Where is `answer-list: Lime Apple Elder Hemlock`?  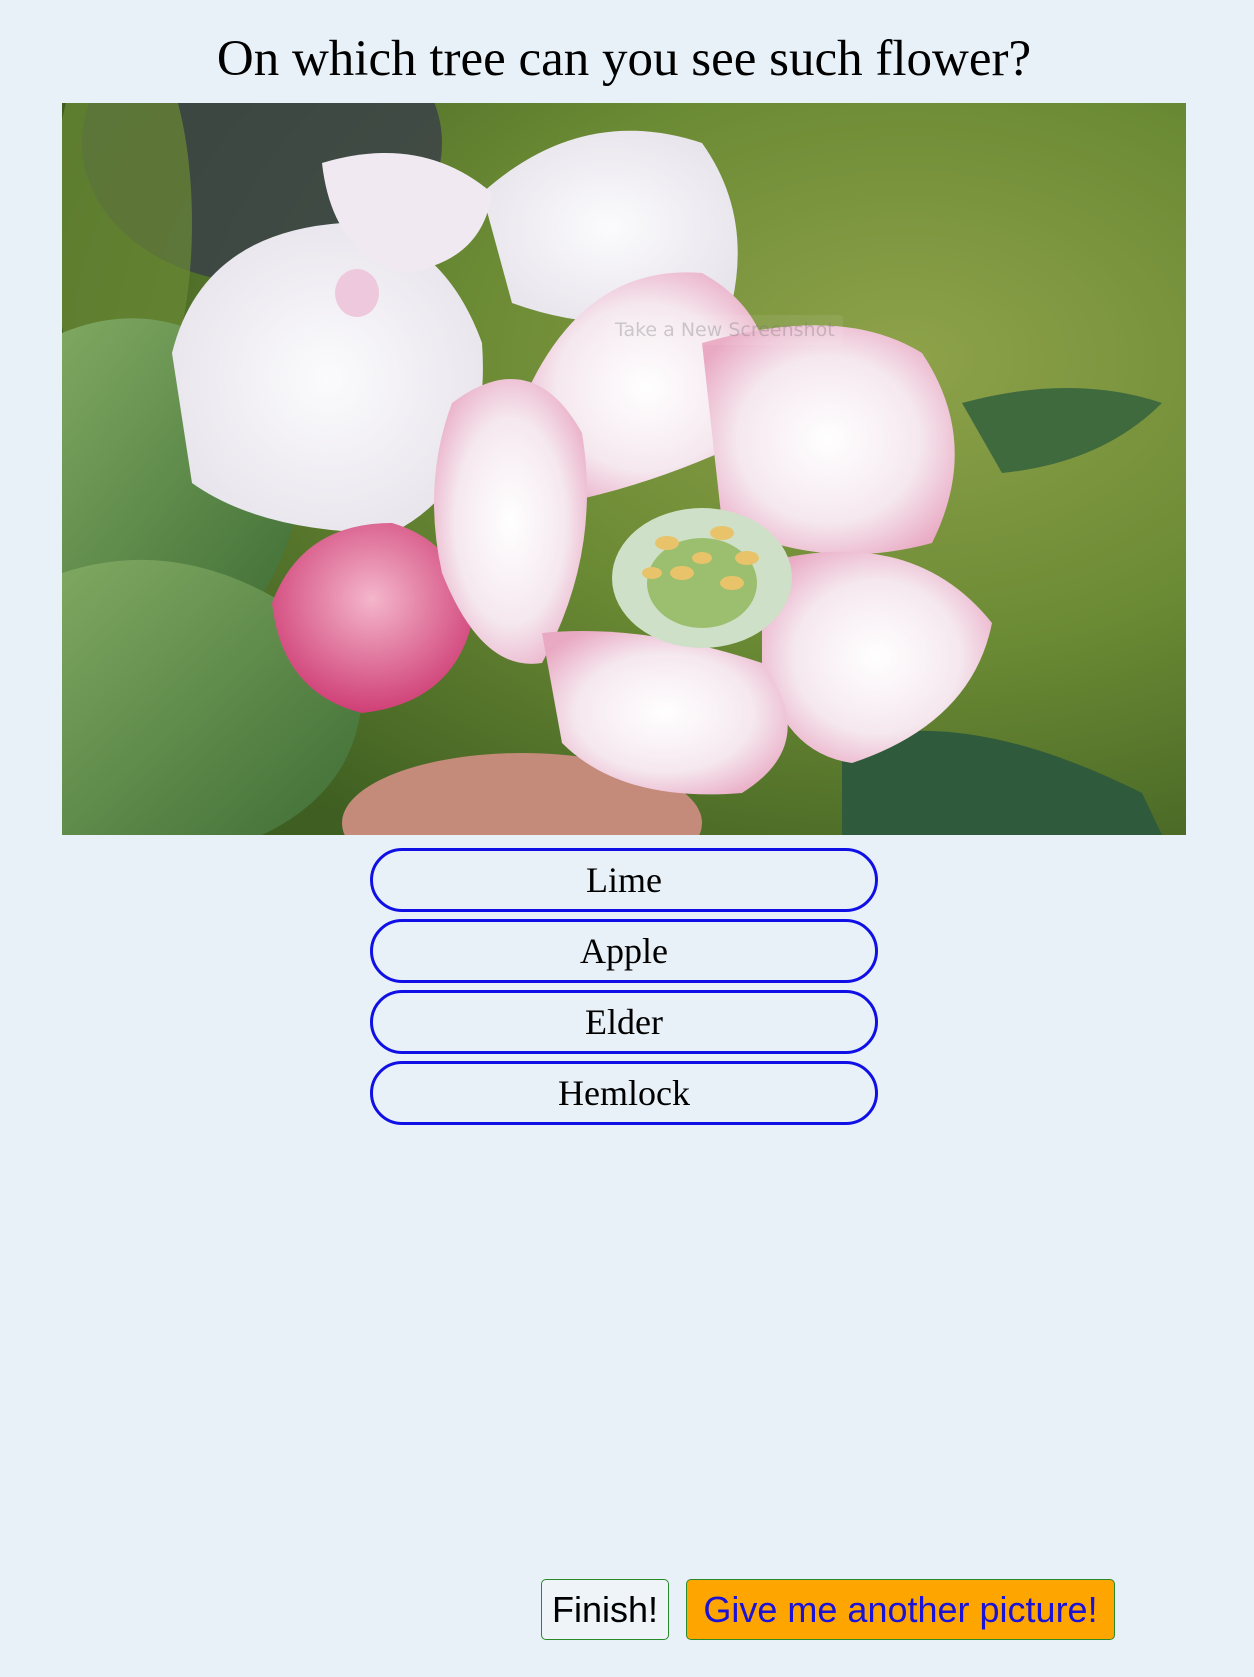 answer-list: Lime Apple Elder Hemlock is located at coordinates (624, 990).